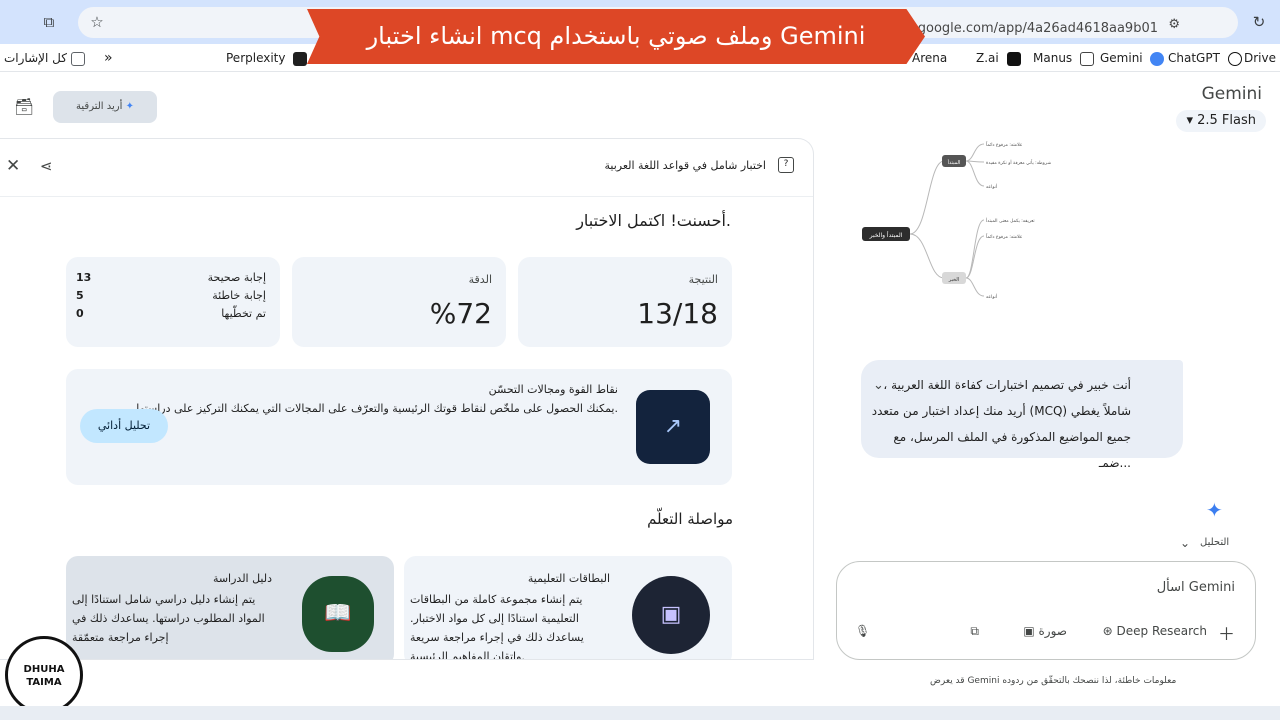 The width and height of the screenshot is (1280, 720). Describe the element at coordinates (267, 58) in the screenshot. I see `bookmark-perplexity: Perplexity` at that location.